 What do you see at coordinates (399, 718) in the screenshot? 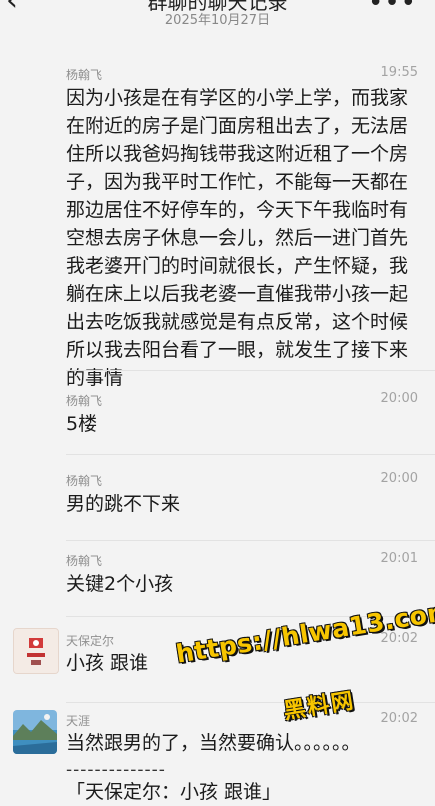
I see `message-time: 20:02` at bounding box center [399, 718].